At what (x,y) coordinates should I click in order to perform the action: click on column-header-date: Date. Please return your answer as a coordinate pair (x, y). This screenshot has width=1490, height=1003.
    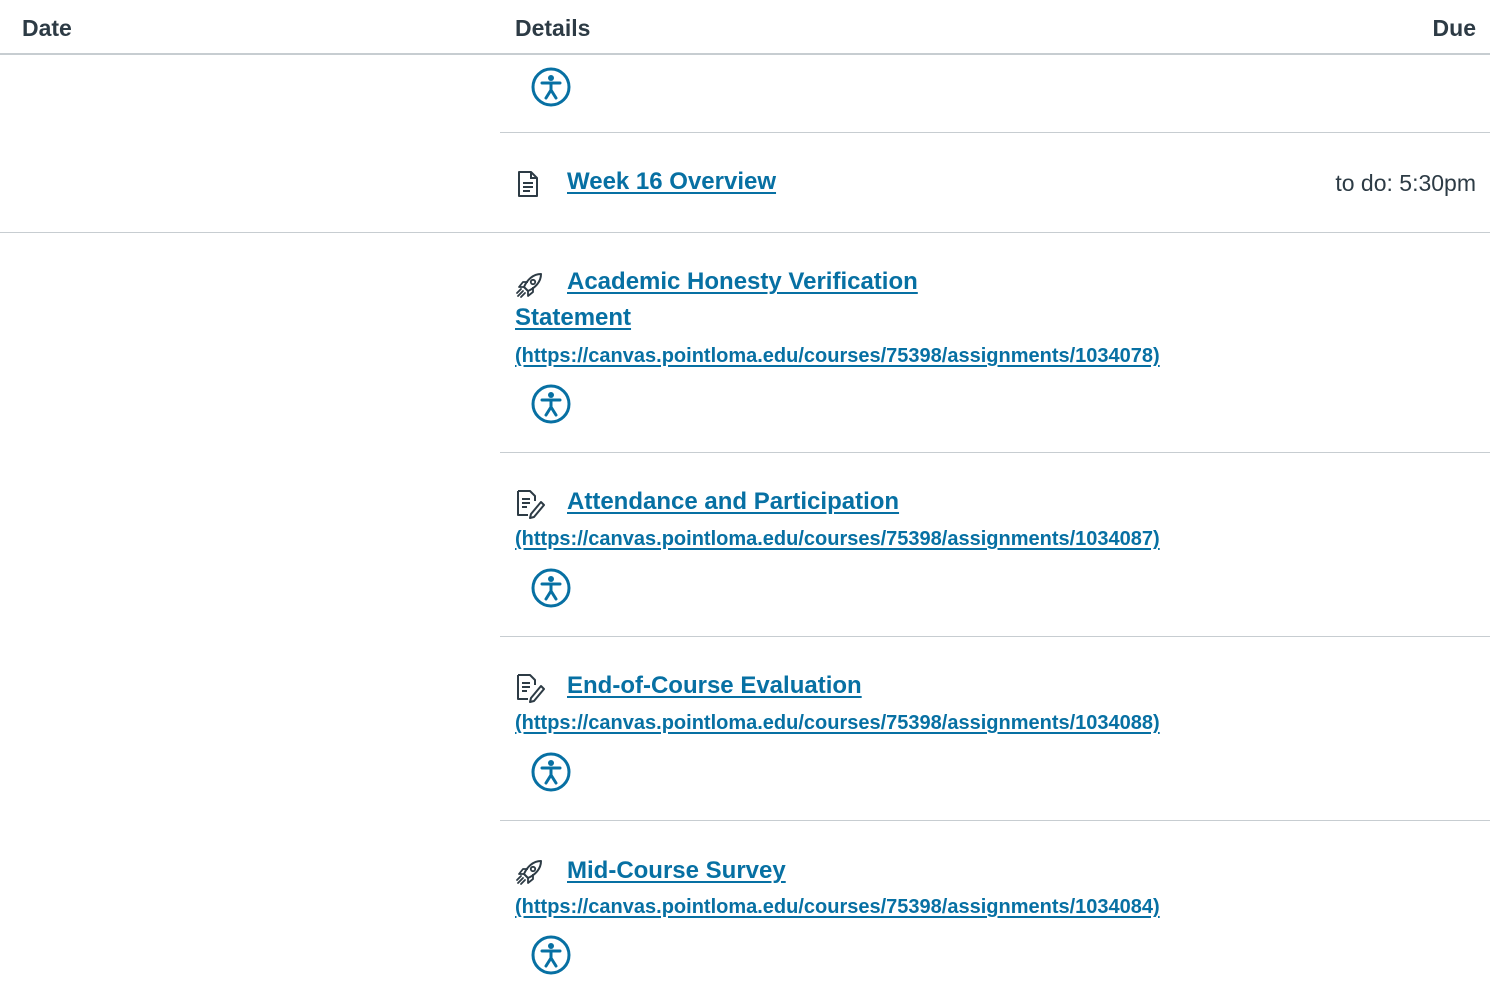
    Looking at the image, I should click on (47, 28).